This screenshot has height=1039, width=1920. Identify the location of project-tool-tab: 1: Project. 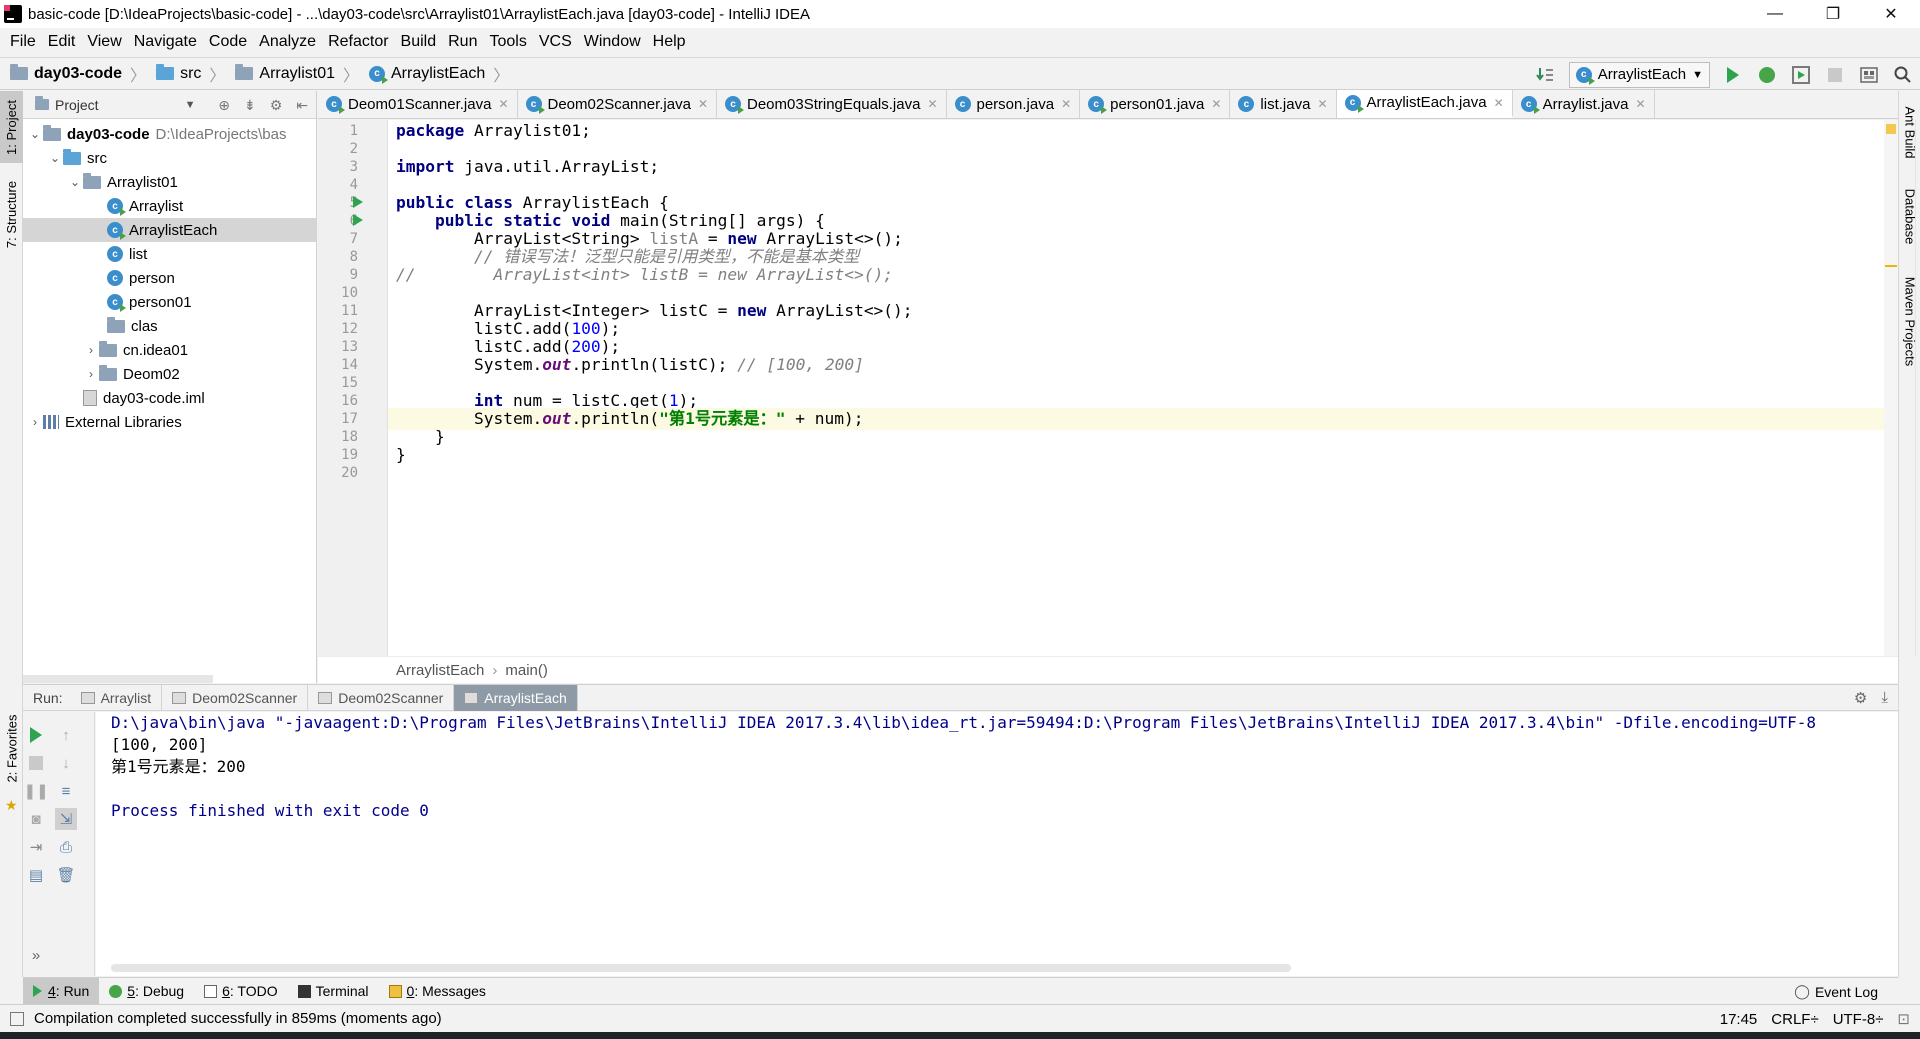
(11, 127).